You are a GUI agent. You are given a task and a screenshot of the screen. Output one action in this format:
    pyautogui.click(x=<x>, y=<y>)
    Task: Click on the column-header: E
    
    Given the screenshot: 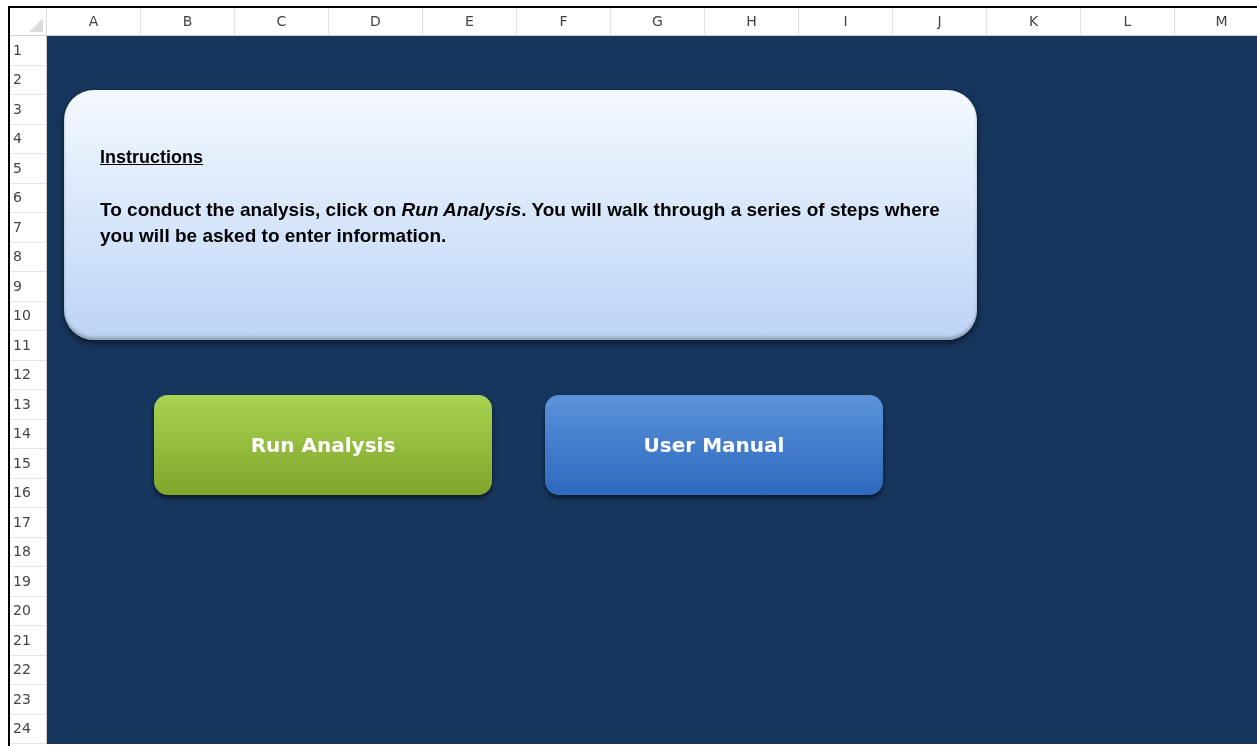 What is the action you would take?
    pyautogui.click(x=470, y=22)
    